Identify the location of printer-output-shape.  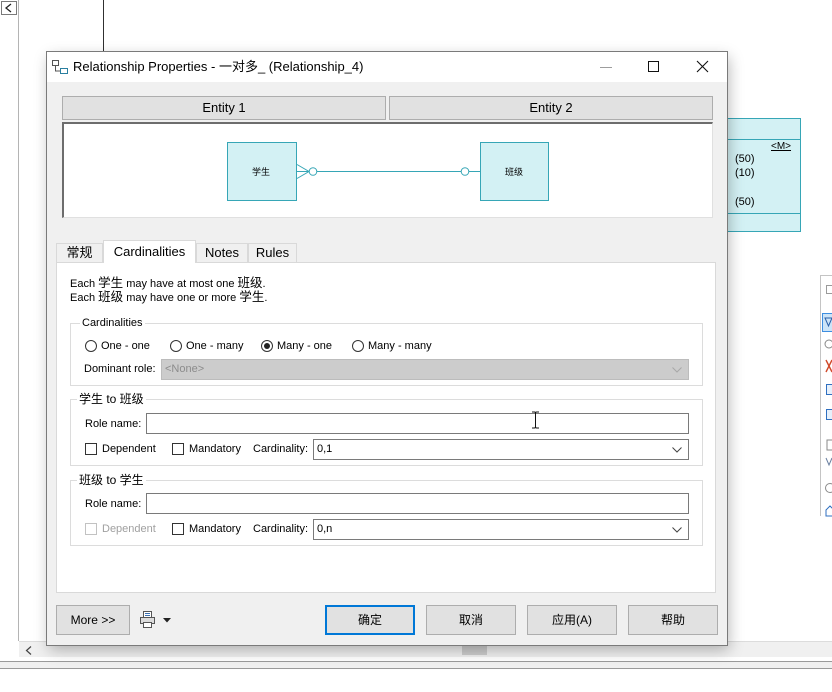
(147, 625).